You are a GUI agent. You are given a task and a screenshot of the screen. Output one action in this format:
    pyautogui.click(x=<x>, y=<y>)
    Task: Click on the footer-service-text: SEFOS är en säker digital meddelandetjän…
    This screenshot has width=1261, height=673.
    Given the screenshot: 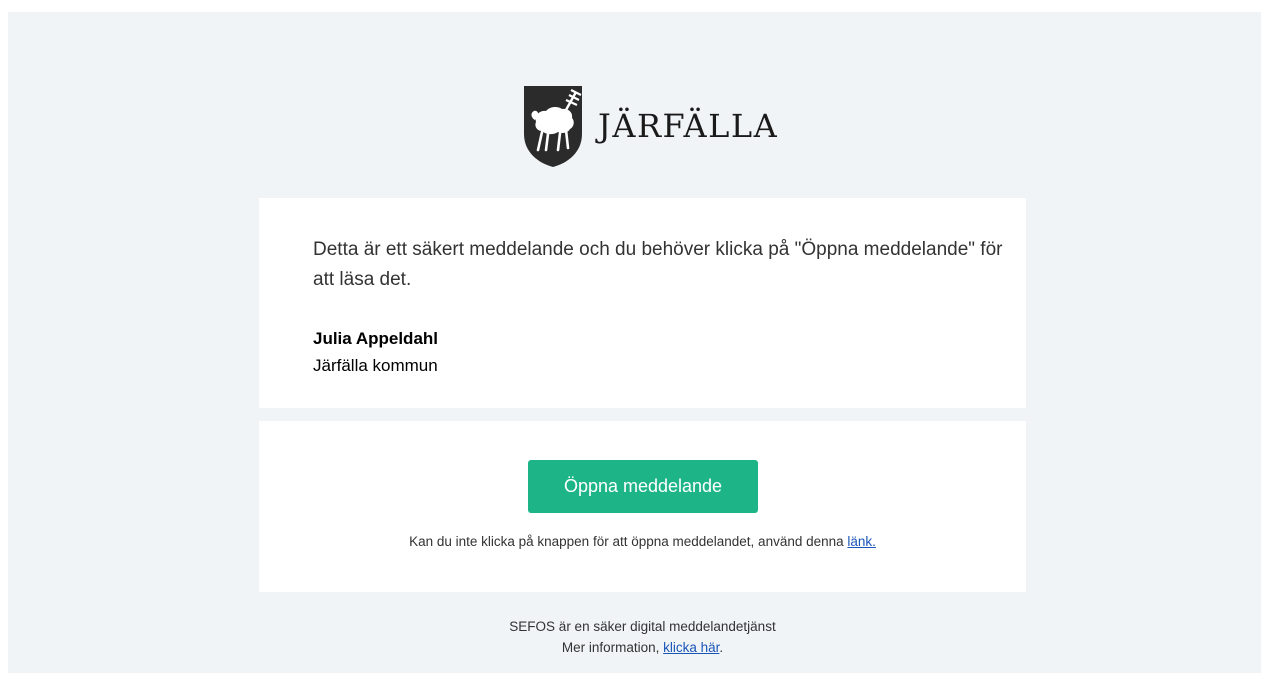 What is the action you would take?
    pyautogui.click(x=642, y=626)
    